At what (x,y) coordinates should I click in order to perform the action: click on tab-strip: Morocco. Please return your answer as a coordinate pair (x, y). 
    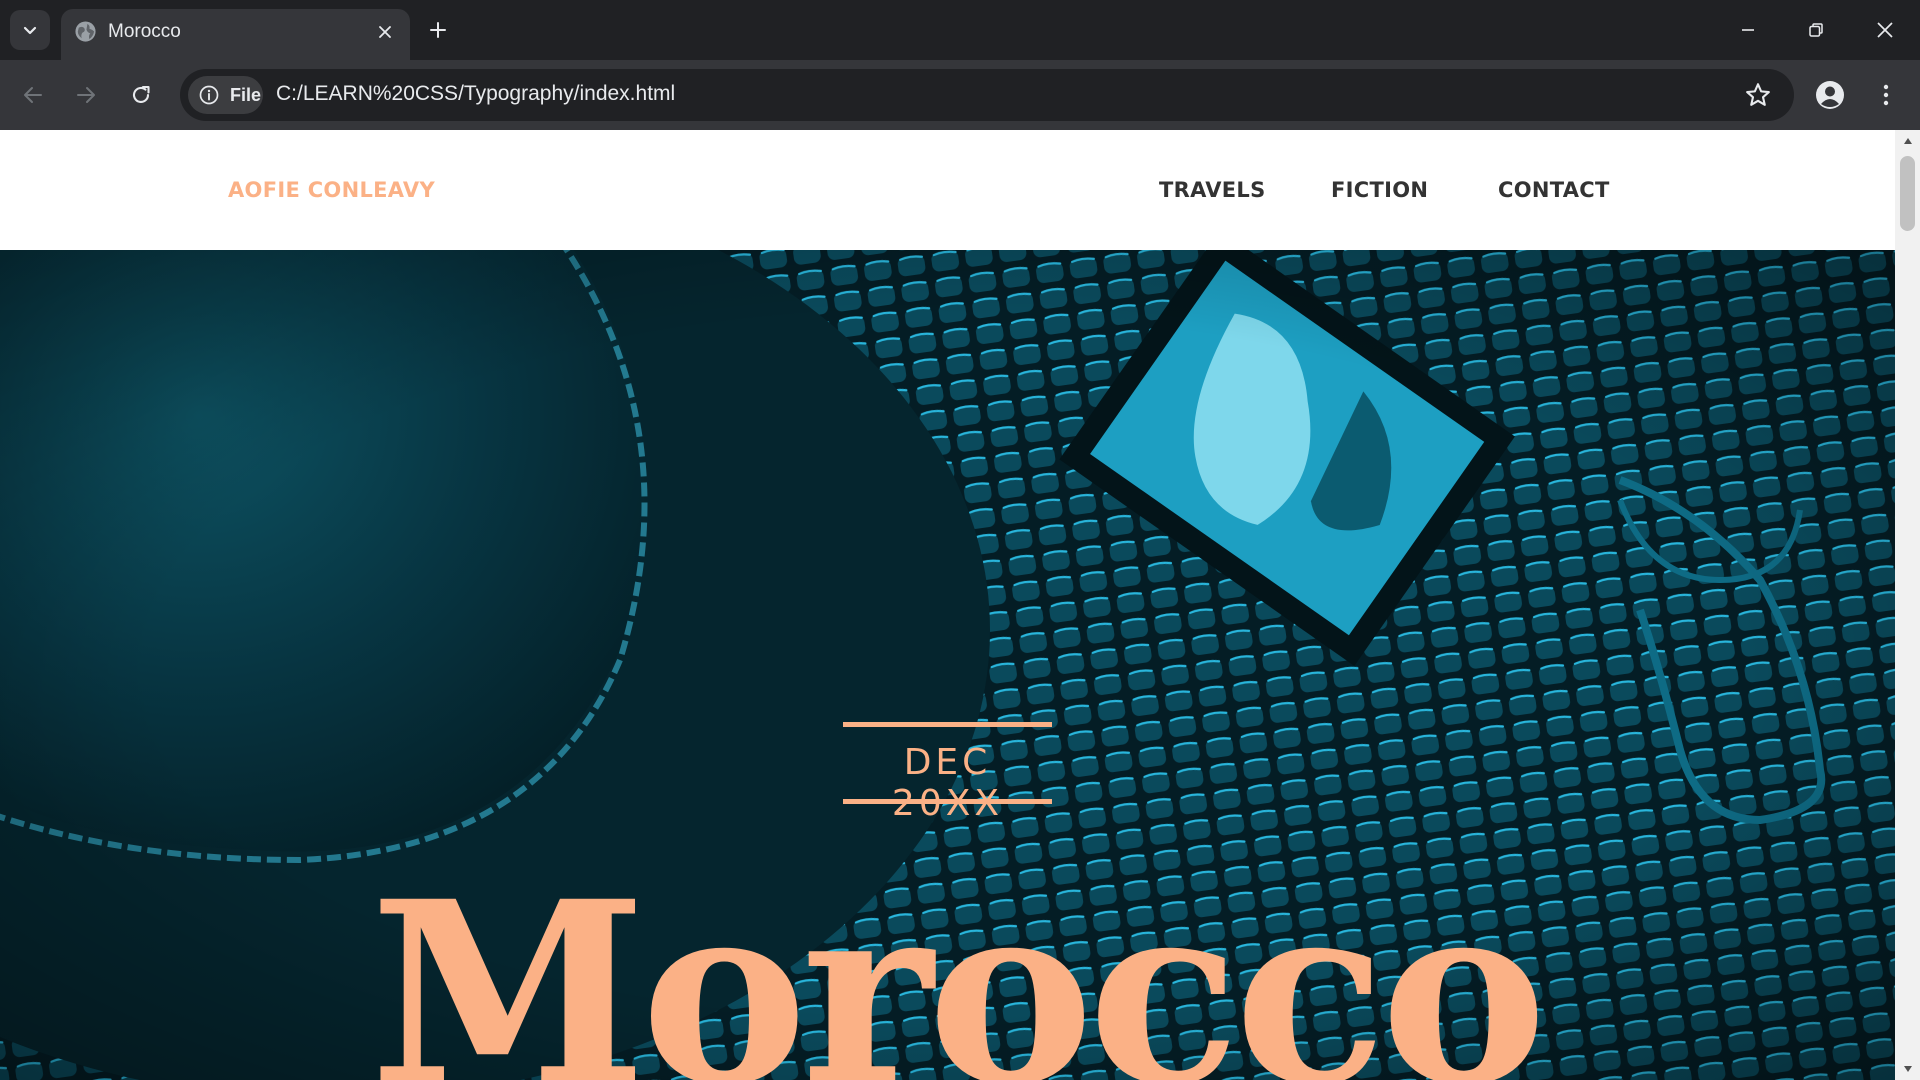
    Looking at the image, I should click on (960, 30).